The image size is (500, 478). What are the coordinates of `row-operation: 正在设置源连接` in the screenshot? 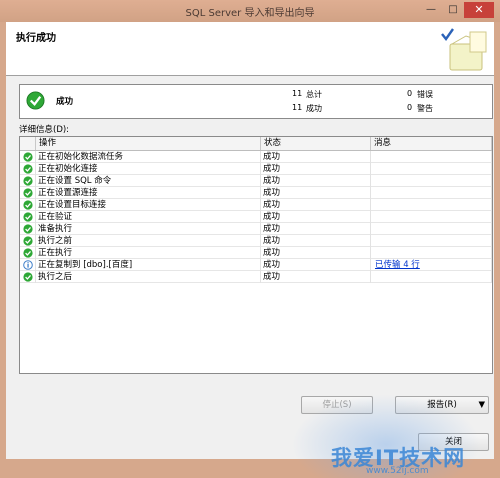 It's located at (148, 193).